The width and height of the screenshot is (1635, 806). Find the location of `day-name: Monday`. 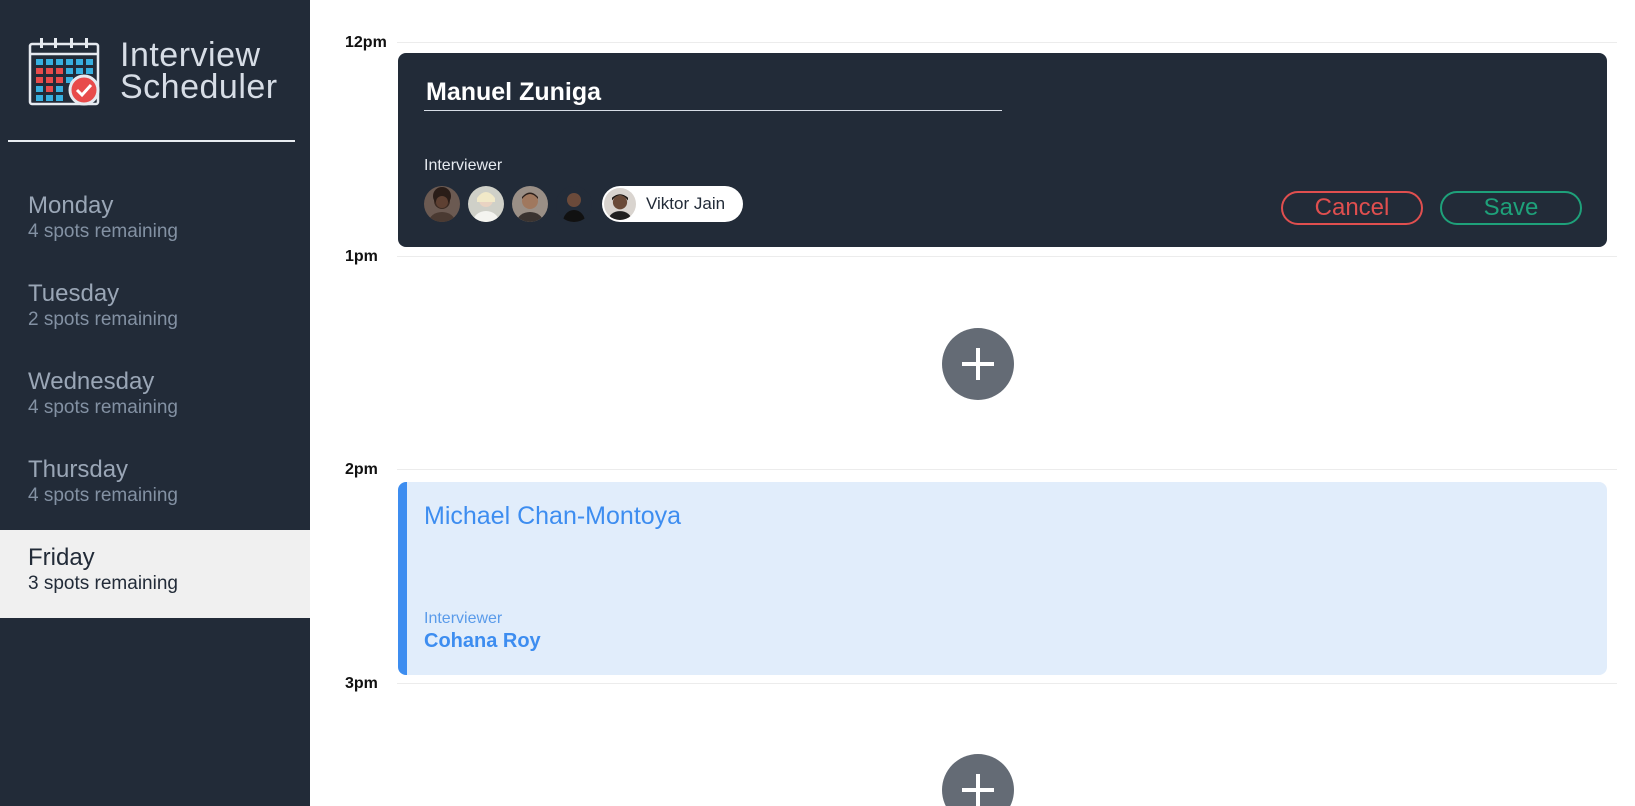

day-name: Monday is located at coordinates (71, 205).